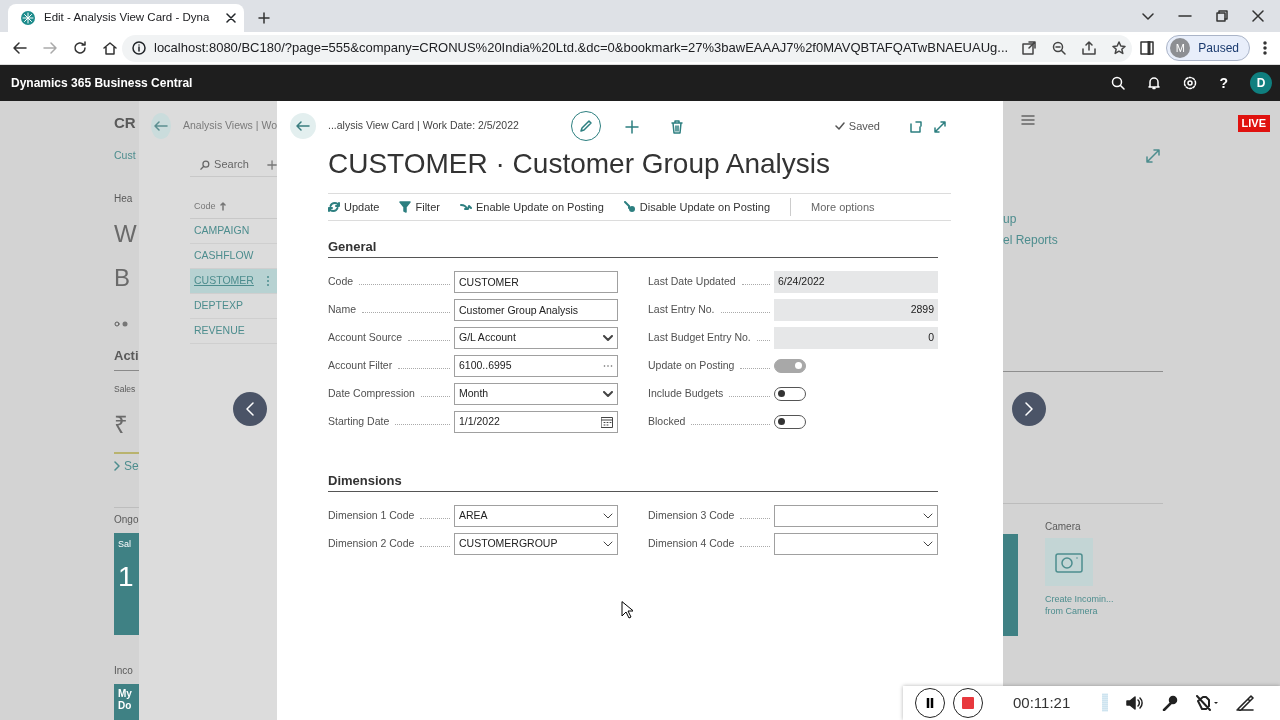 This screenshot has height=720, width=1280. What do you see at coordinates (125, 694) in the screenshot?
I see `tile-label: My` at bounding box center [125, 694].